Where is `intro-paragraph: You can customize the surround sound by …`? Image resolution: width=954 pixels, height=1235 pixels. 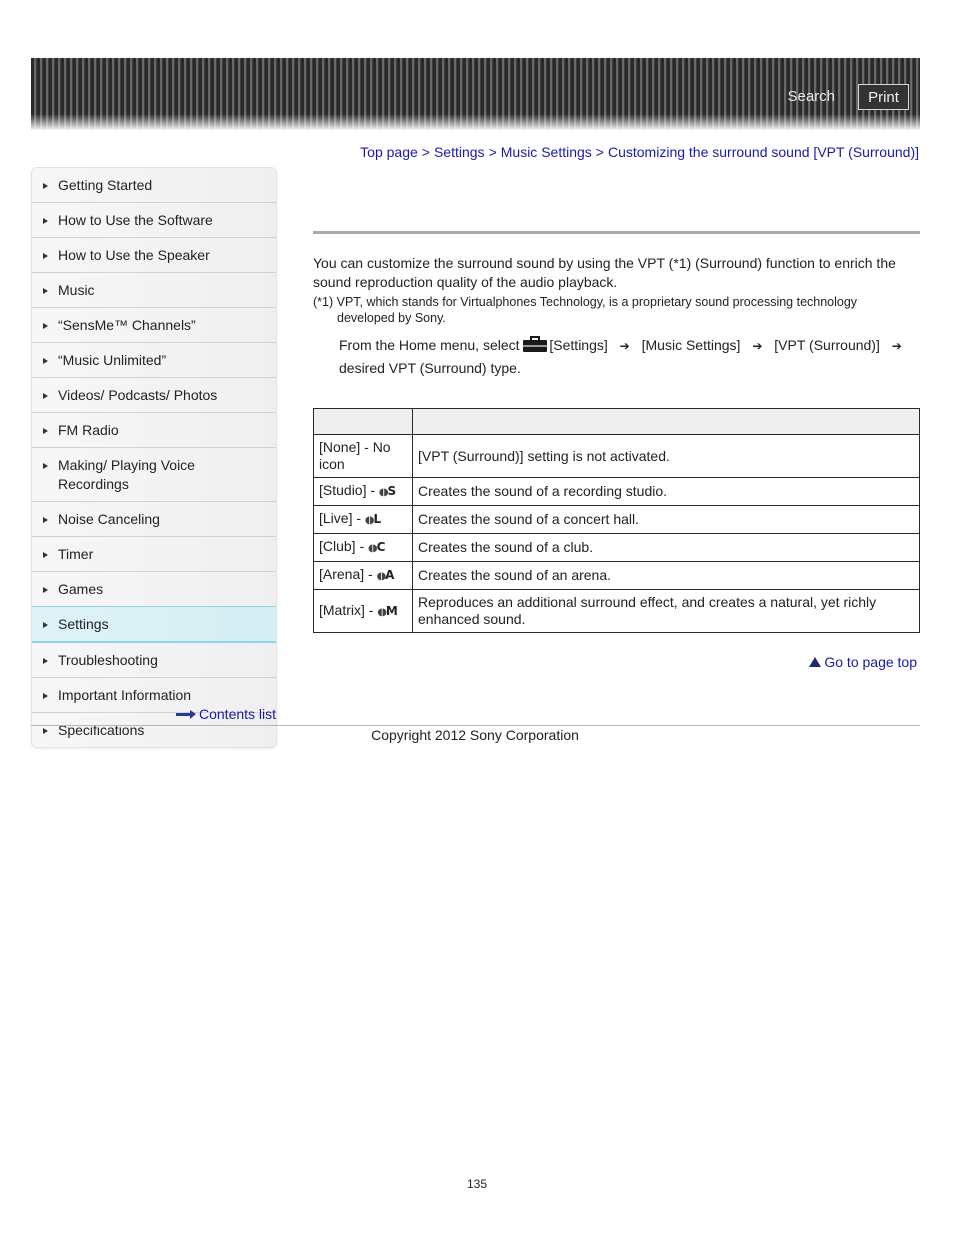
intro-paragraph: You can customize the surround sound by … is located at coordinates (604, 272).